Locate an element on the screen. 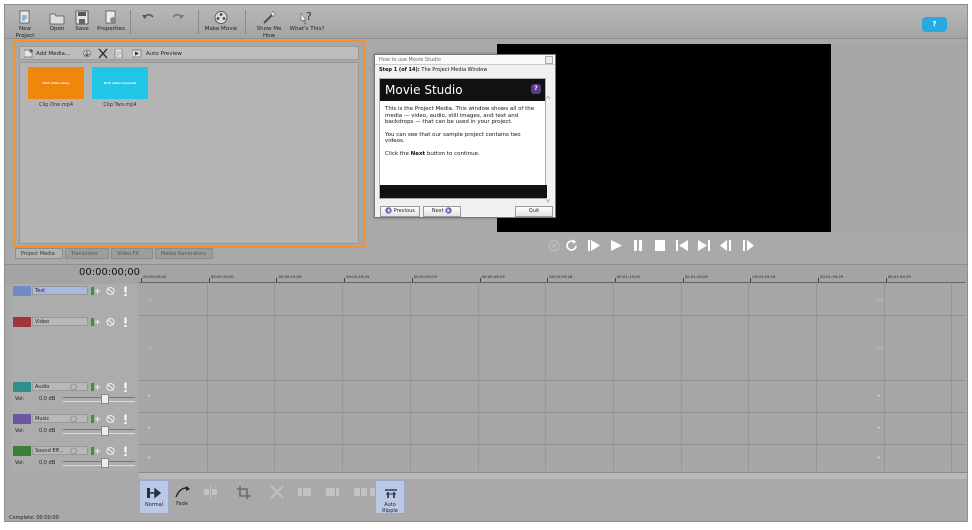 This screenshot has height=530, width=972. delete-button is located at coordinates (276, 497).